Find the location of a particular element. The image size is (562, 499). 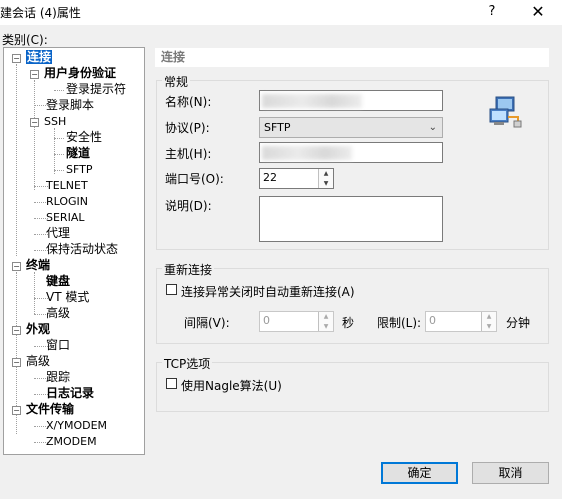

port-label: 端口号(O): is located at coordinates (194, 179).